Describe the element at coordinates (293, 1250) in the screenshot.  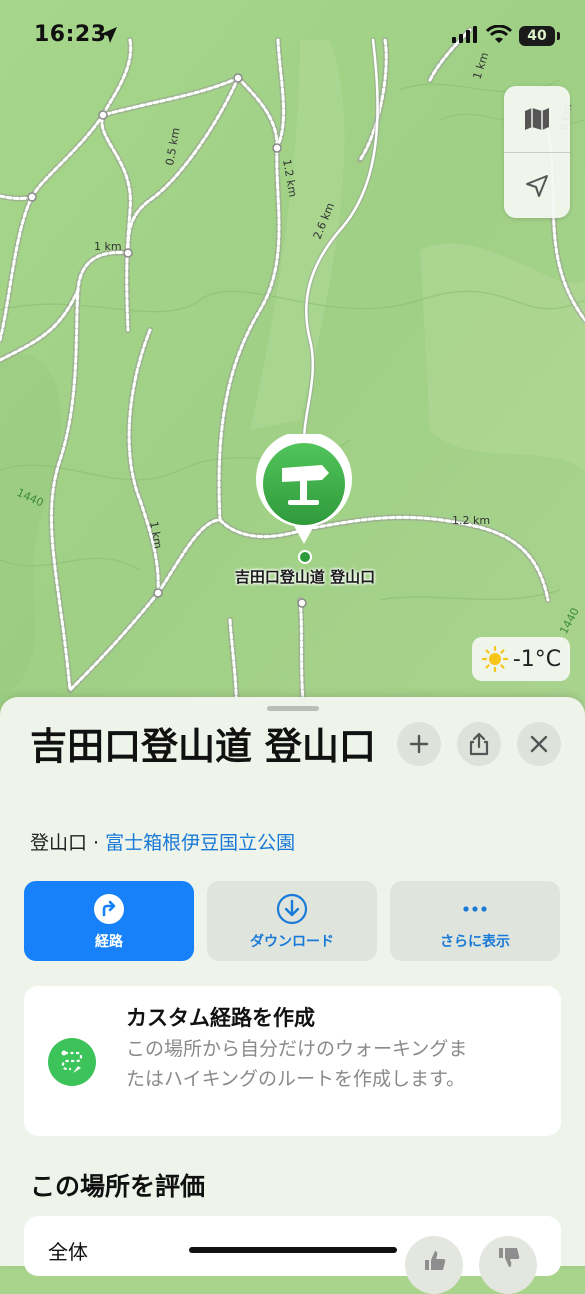
I see `home-indicator` at that location.